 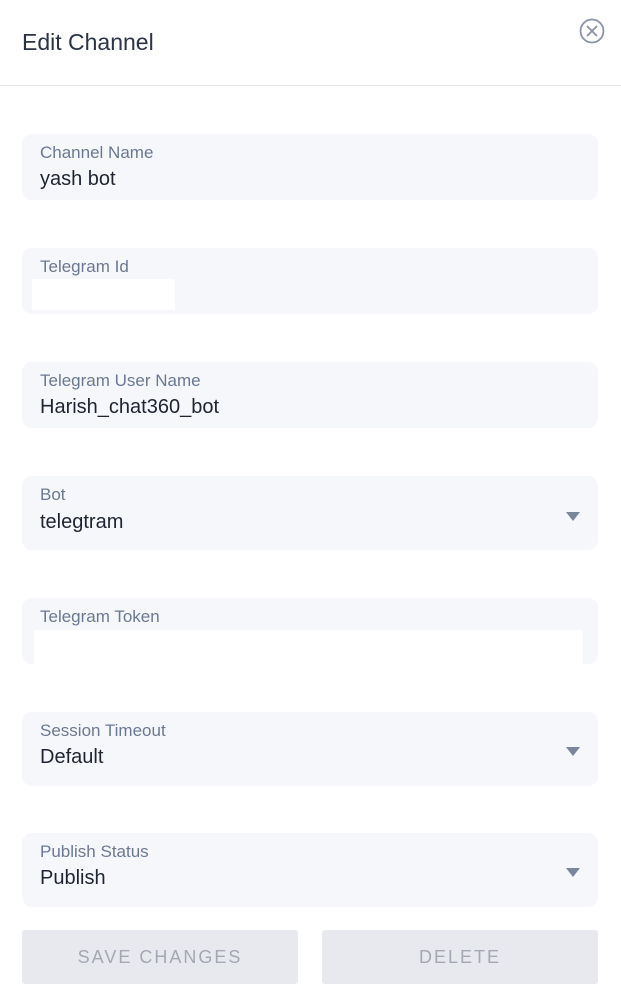 I want to click on page-title: Edit Channel, so click(x=88, y=42).